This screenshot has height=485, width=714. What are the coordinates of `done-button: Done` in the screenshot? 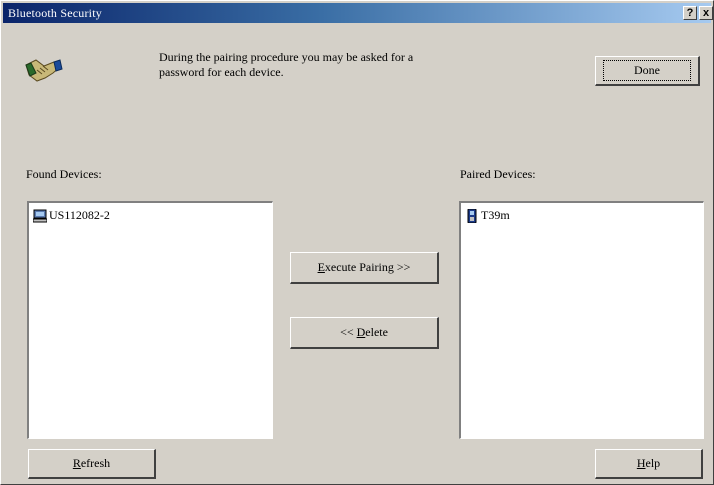 It's located at (647, 71).